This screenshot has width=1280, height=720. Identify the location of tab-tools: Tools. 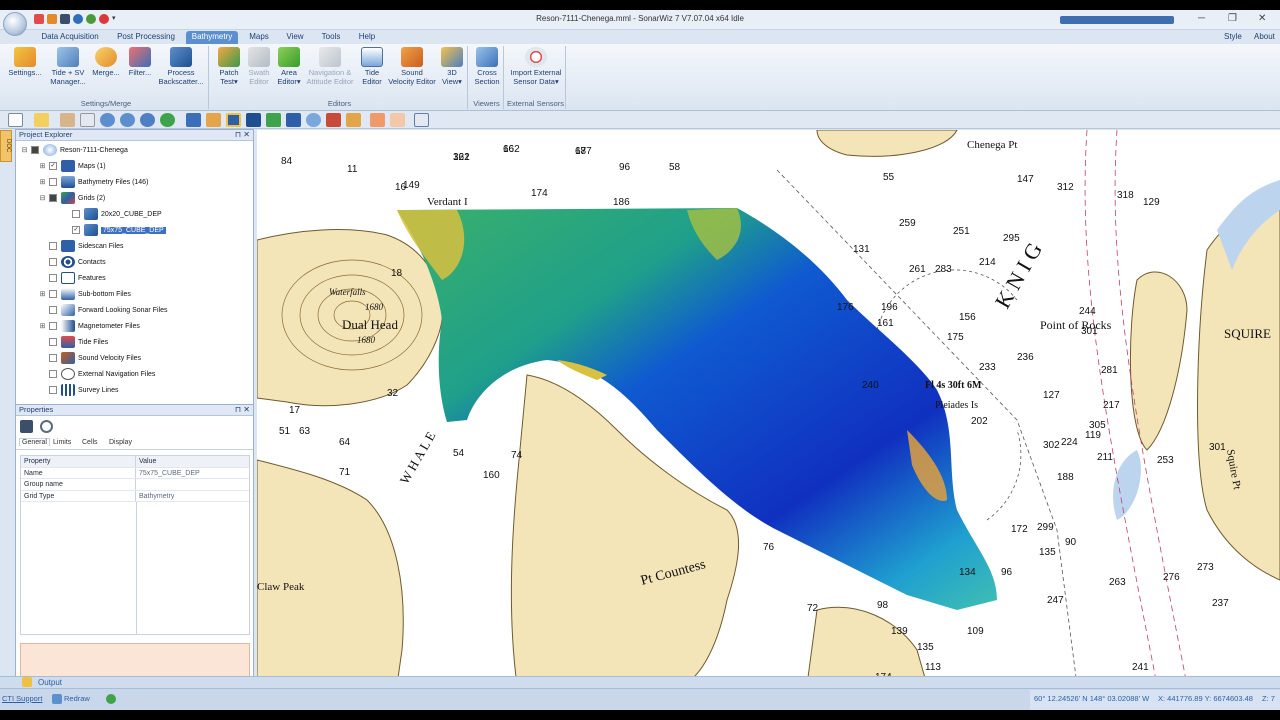
(331, 37).